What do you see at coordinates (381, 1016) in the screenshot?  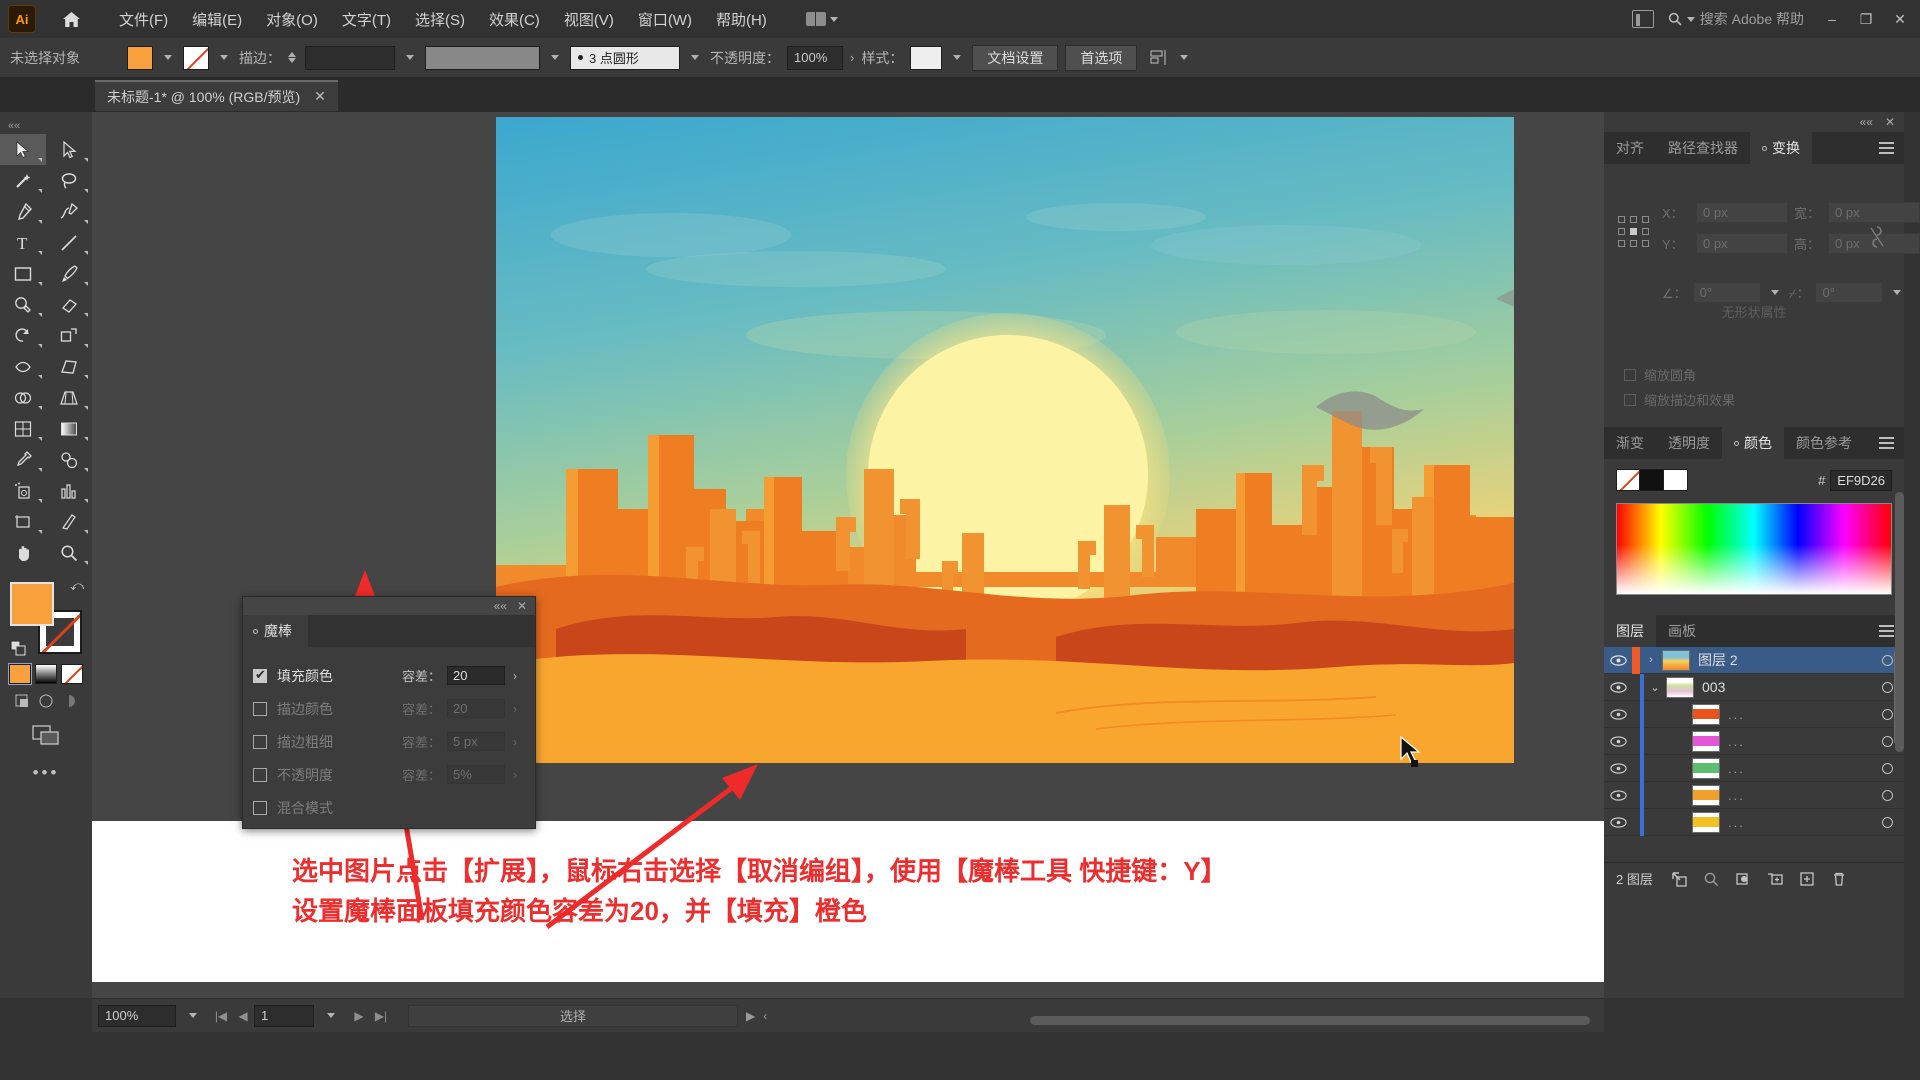 I see `last-page-icon: ▶|` at bounding box center [381, 1016].